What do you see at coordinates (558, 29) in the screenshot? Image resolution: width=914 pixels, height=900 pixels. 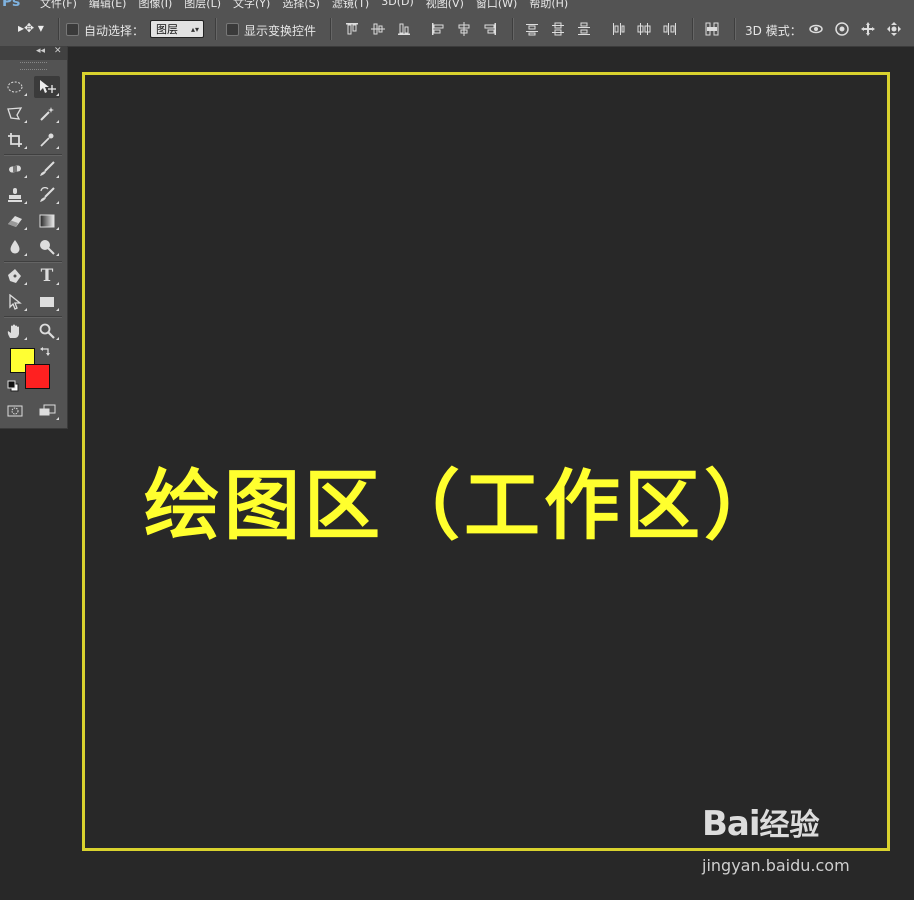 I see `distribute-vcenter-icon` at bounding box center [558, 29].